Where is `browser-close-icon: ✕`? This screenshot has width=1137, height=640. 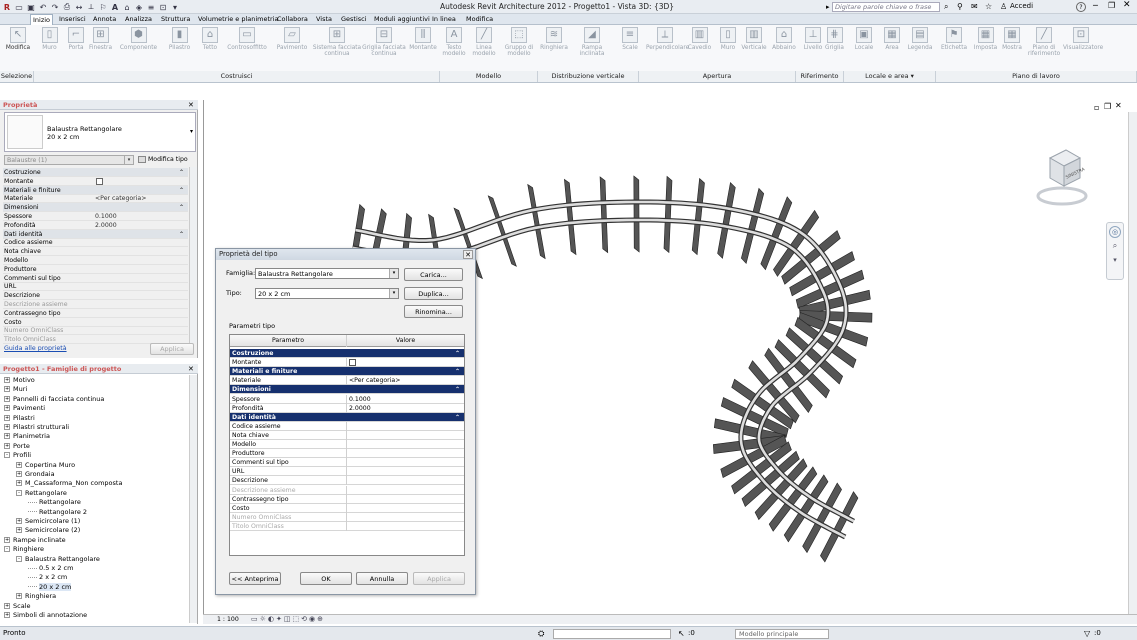 browser-close-icon: ✕ is located at coordinates (191, 369).